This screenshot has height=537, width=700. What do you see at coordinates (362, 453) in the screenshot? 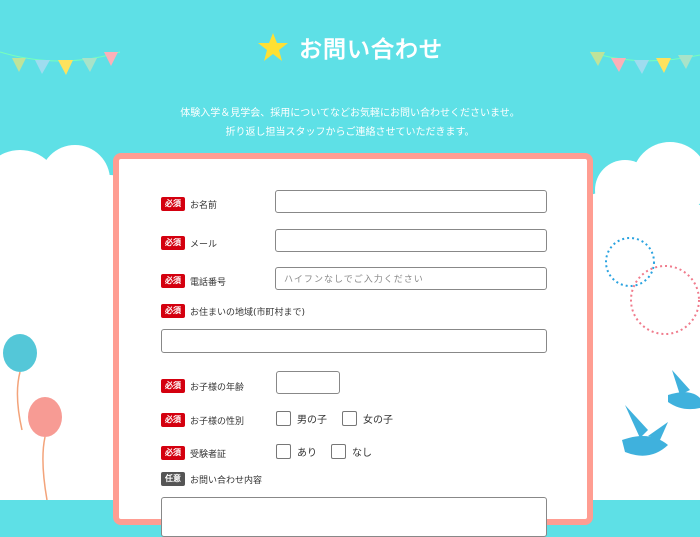
I see `exam-option-label: なし` at bounding box center [362, 453].